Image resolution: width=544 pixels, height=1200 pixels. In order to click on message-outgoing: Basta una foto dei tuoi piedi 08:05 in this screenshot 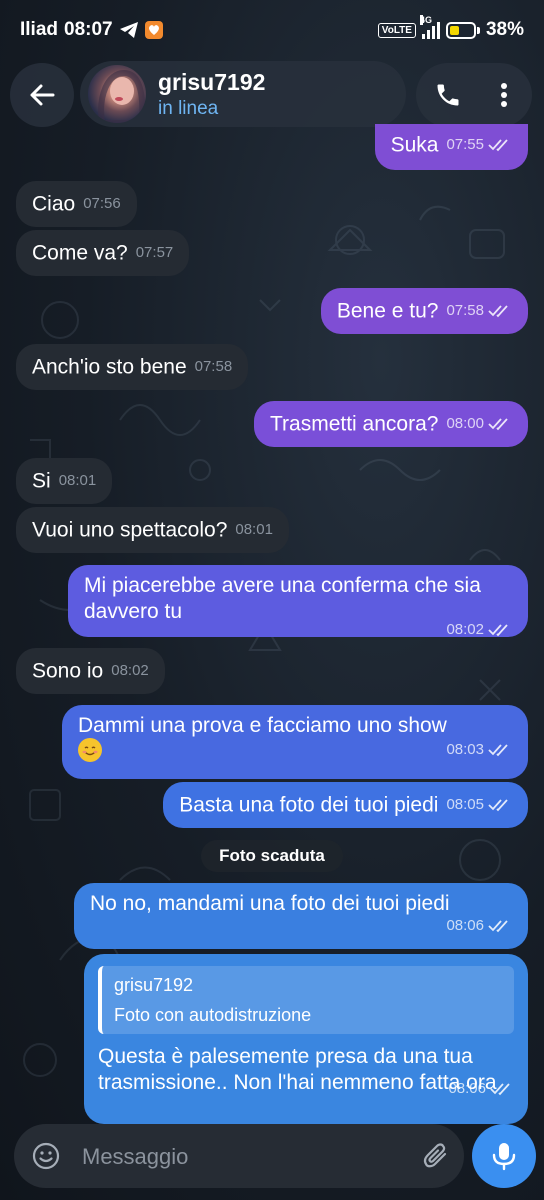, I will do `click(345, 805)`.